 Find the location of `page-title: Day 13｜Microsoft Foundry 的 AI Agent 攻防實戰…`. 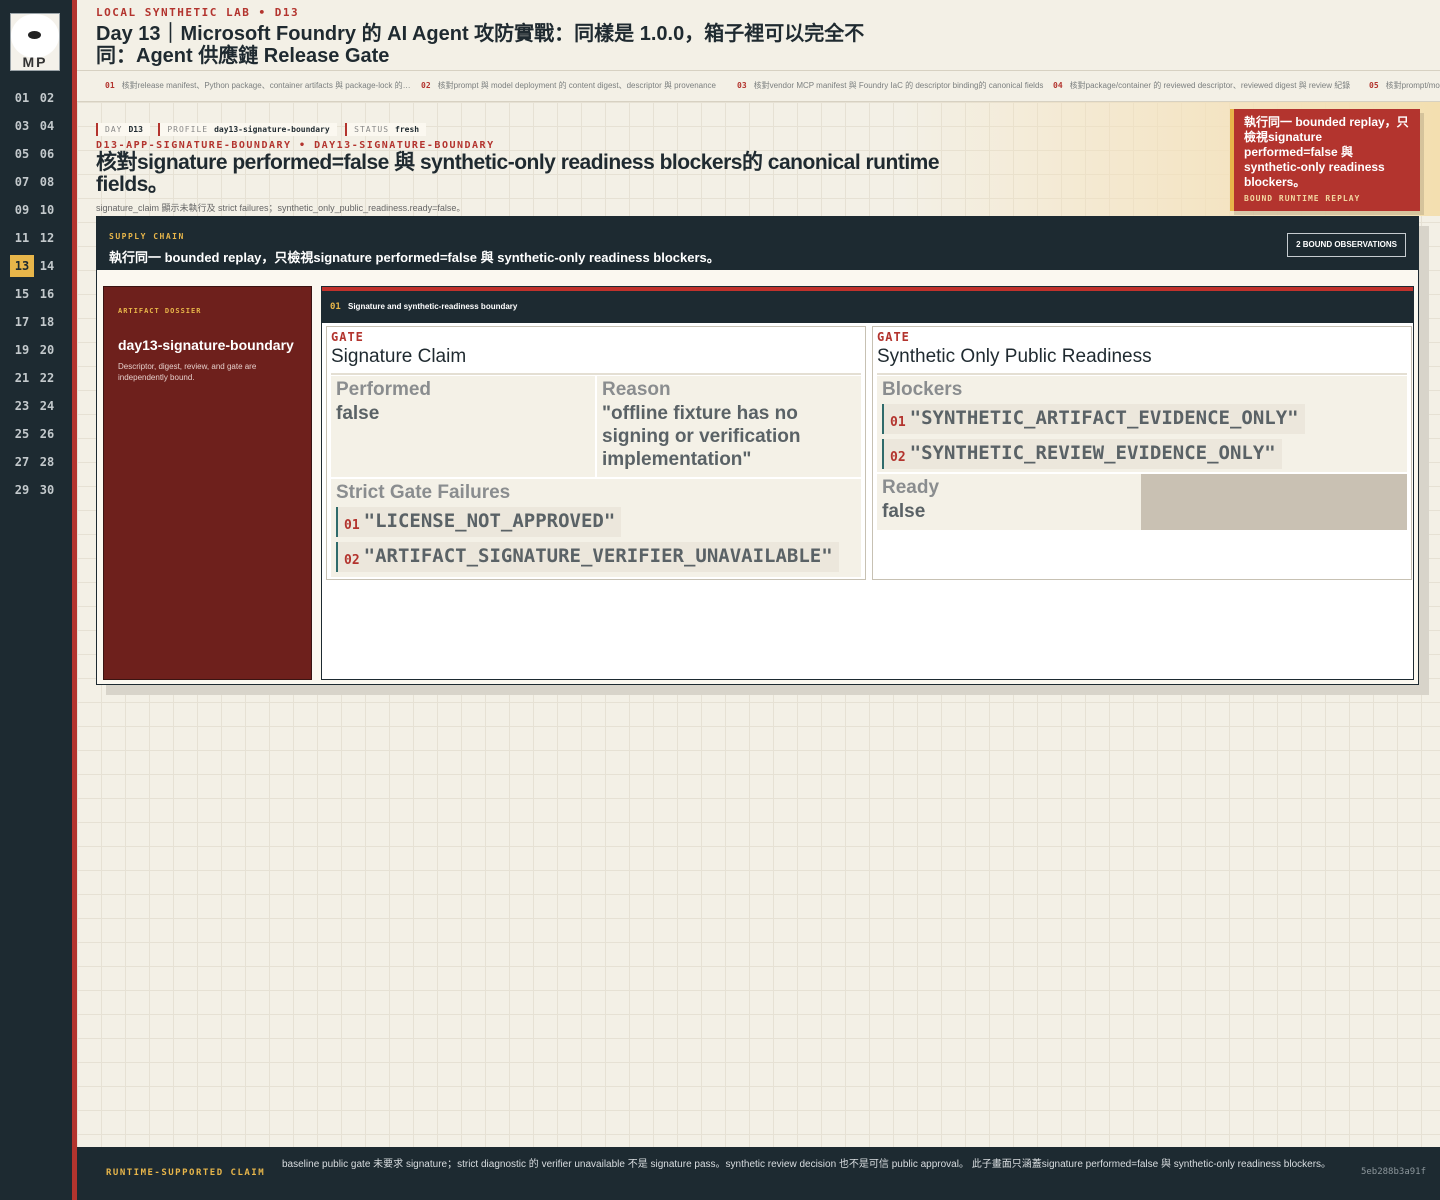

page-title: Day 13｜Microsoft Foundry 的 AI Agent 攻防實戰… is located at coordinates (480, 45).